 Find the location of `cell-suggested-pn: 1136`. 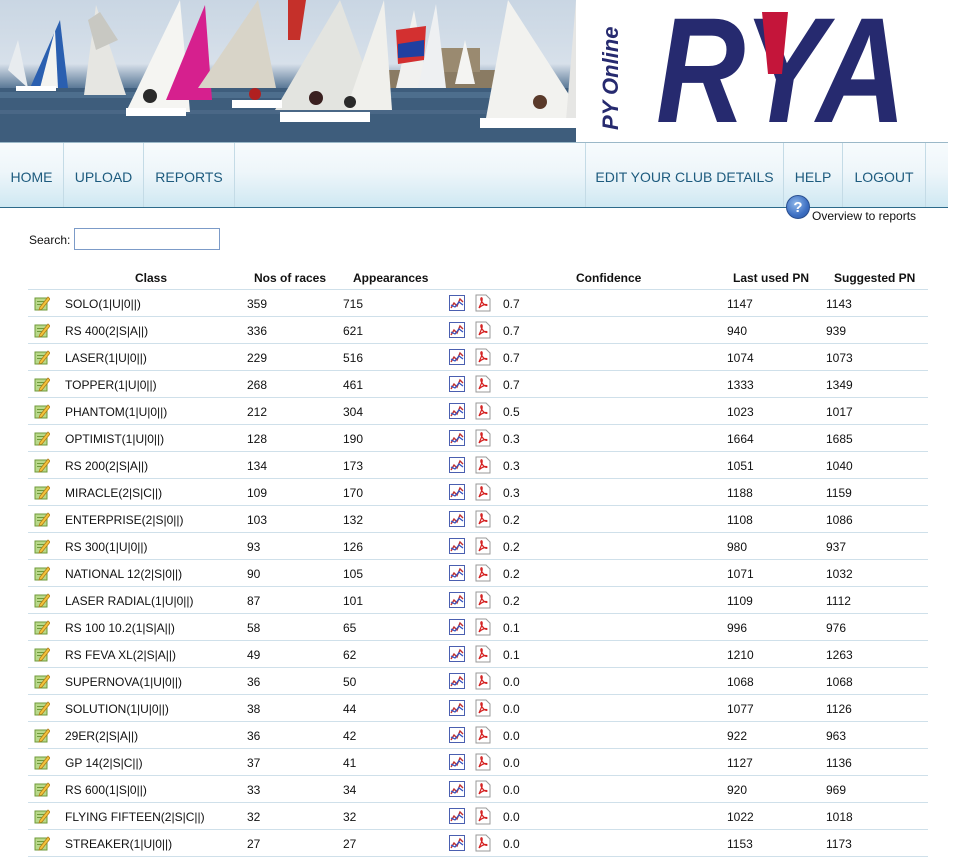

cell-suggested-pn: 1136 is located at coordinates (839, 763).